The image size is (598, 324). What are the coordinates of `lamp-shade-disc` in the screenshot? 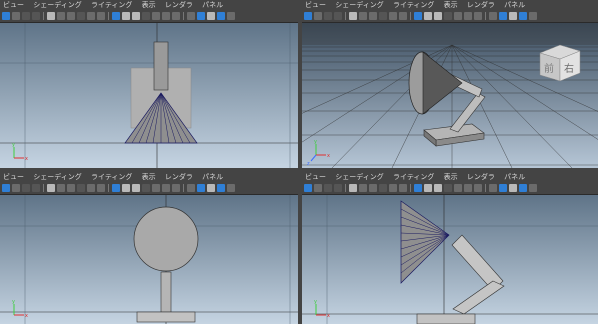 It's located at (166, 239).